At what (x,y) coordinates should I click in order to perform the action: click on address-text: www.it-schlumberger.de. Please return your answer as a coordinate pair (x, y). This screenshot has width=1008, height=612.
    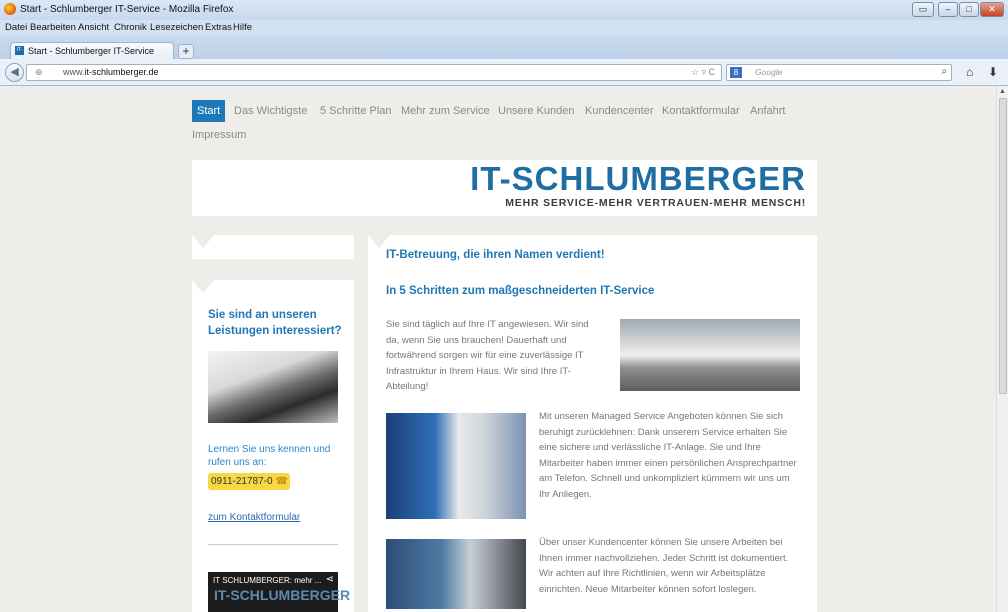
    Looking at the image, I should click on (111, 72).